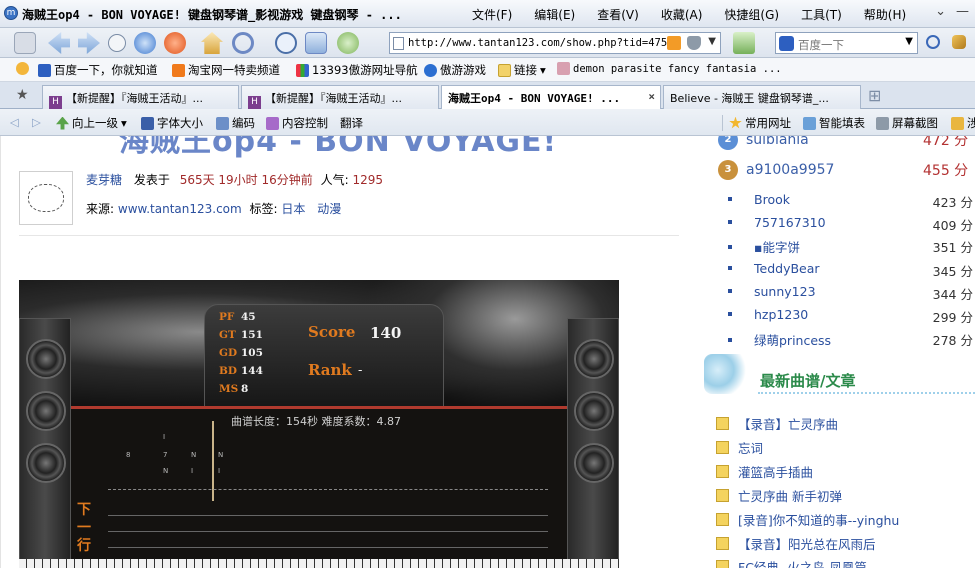  Describe the element at coordinates (756, 123) in the screenshot. I see `common-sites-button: 常用网址` at that location.